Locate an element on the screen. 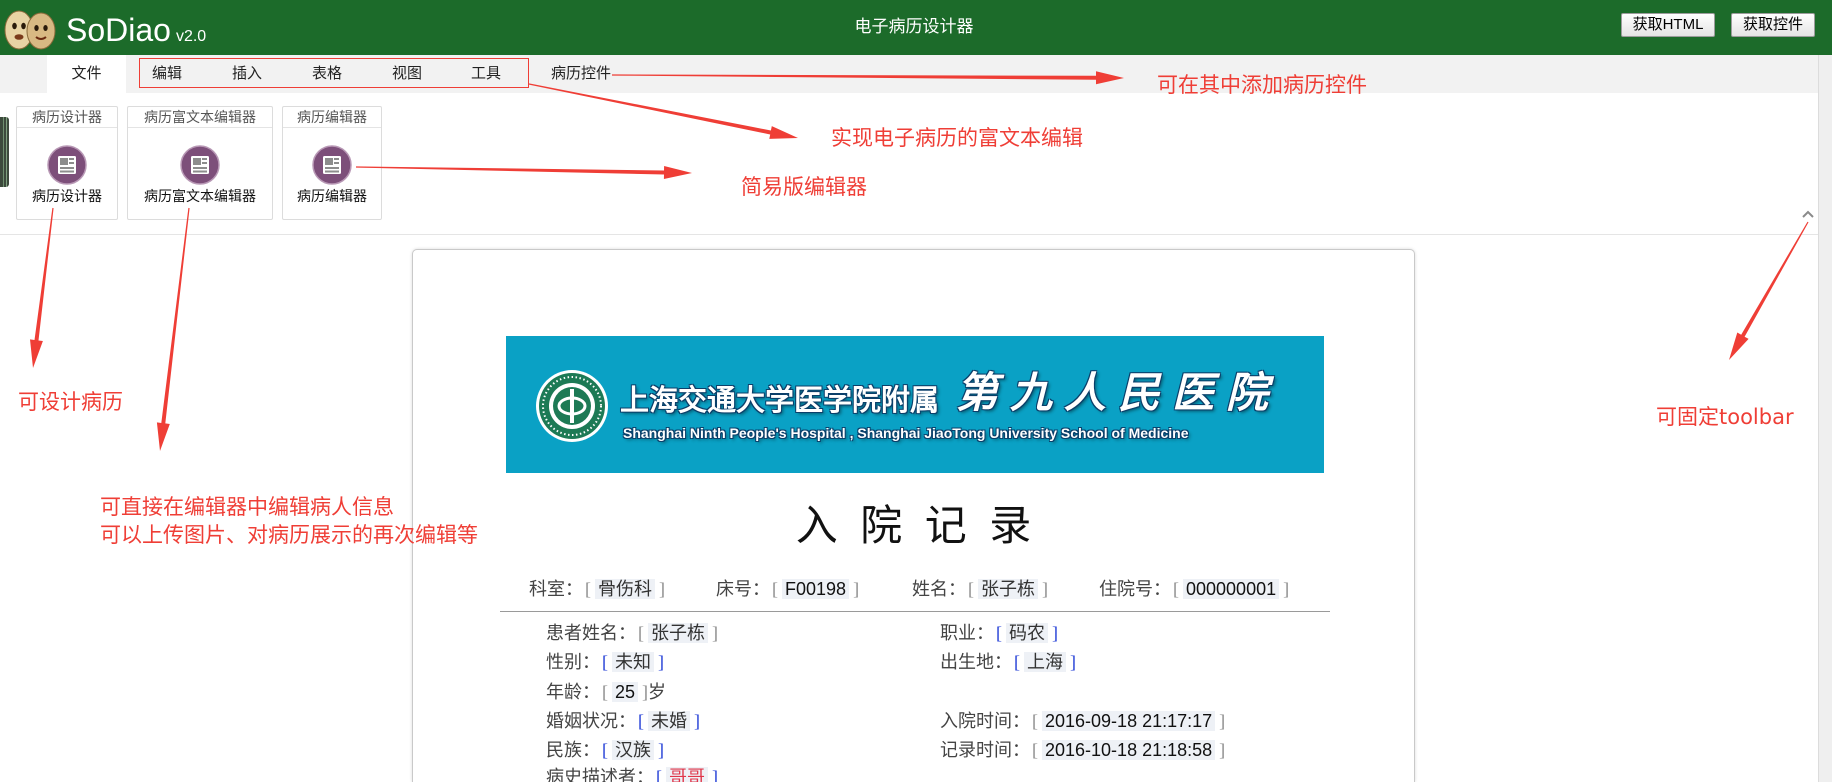 The height and width of the screenshot is (782, 1832). field-department: 科室：[骨伤科] is located at coordinates (598, 589).